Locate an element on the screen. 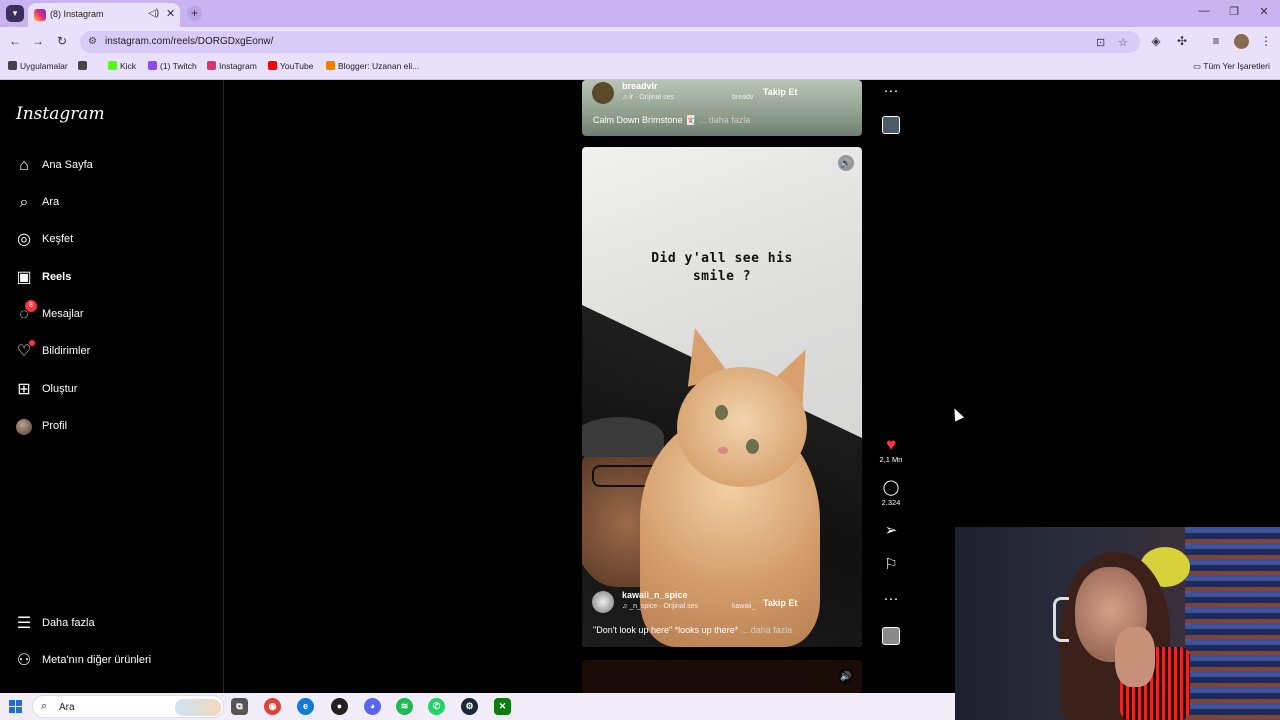  reel-username: kawaii_n_spice is located at coordinates (655, 595).